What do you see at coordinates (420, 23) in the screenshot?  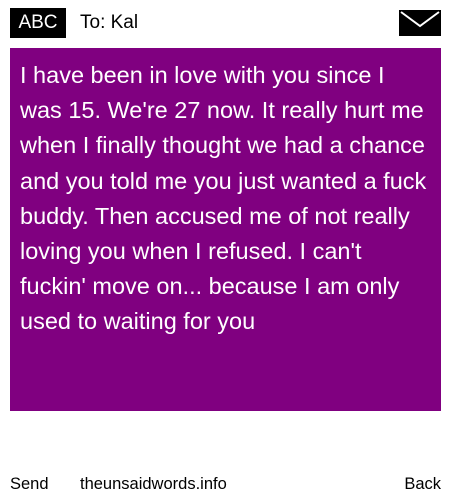 I see `envelope-icon` at bounding box center [420, 23].